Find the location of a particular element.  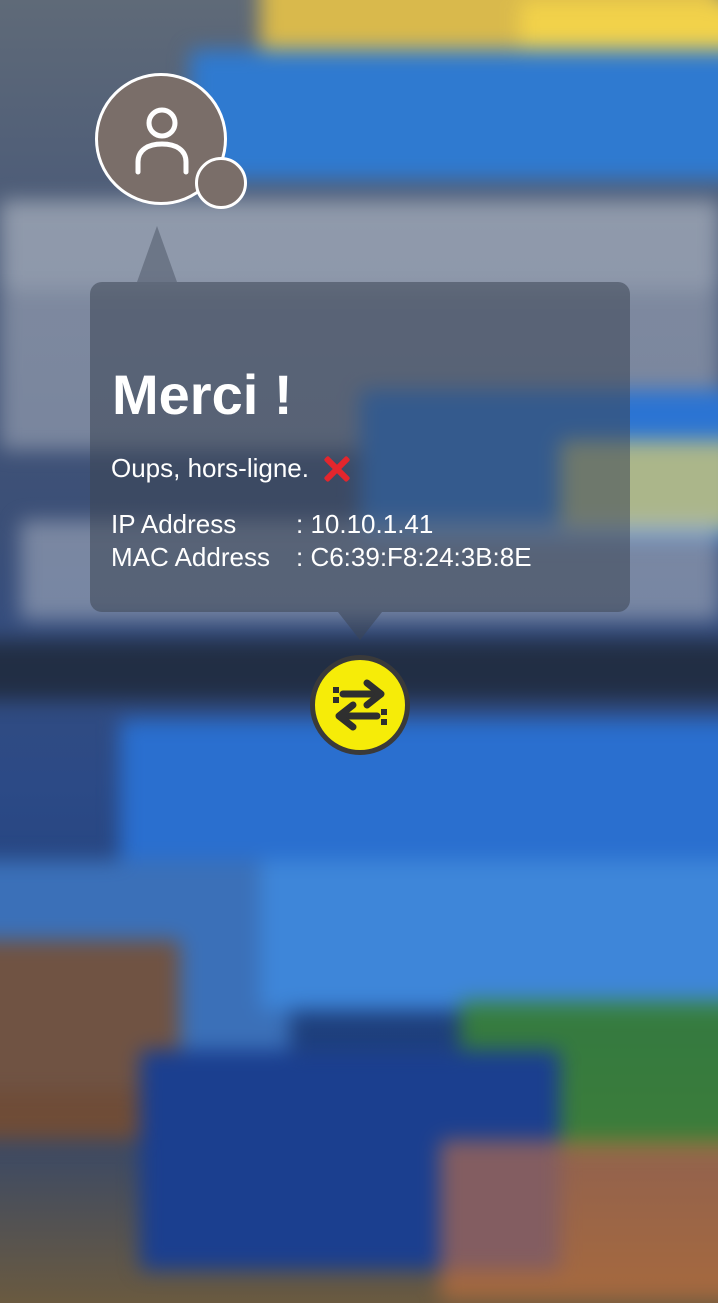

status-line: Oups, hors-ligne. is located at coordinates (231, 468).